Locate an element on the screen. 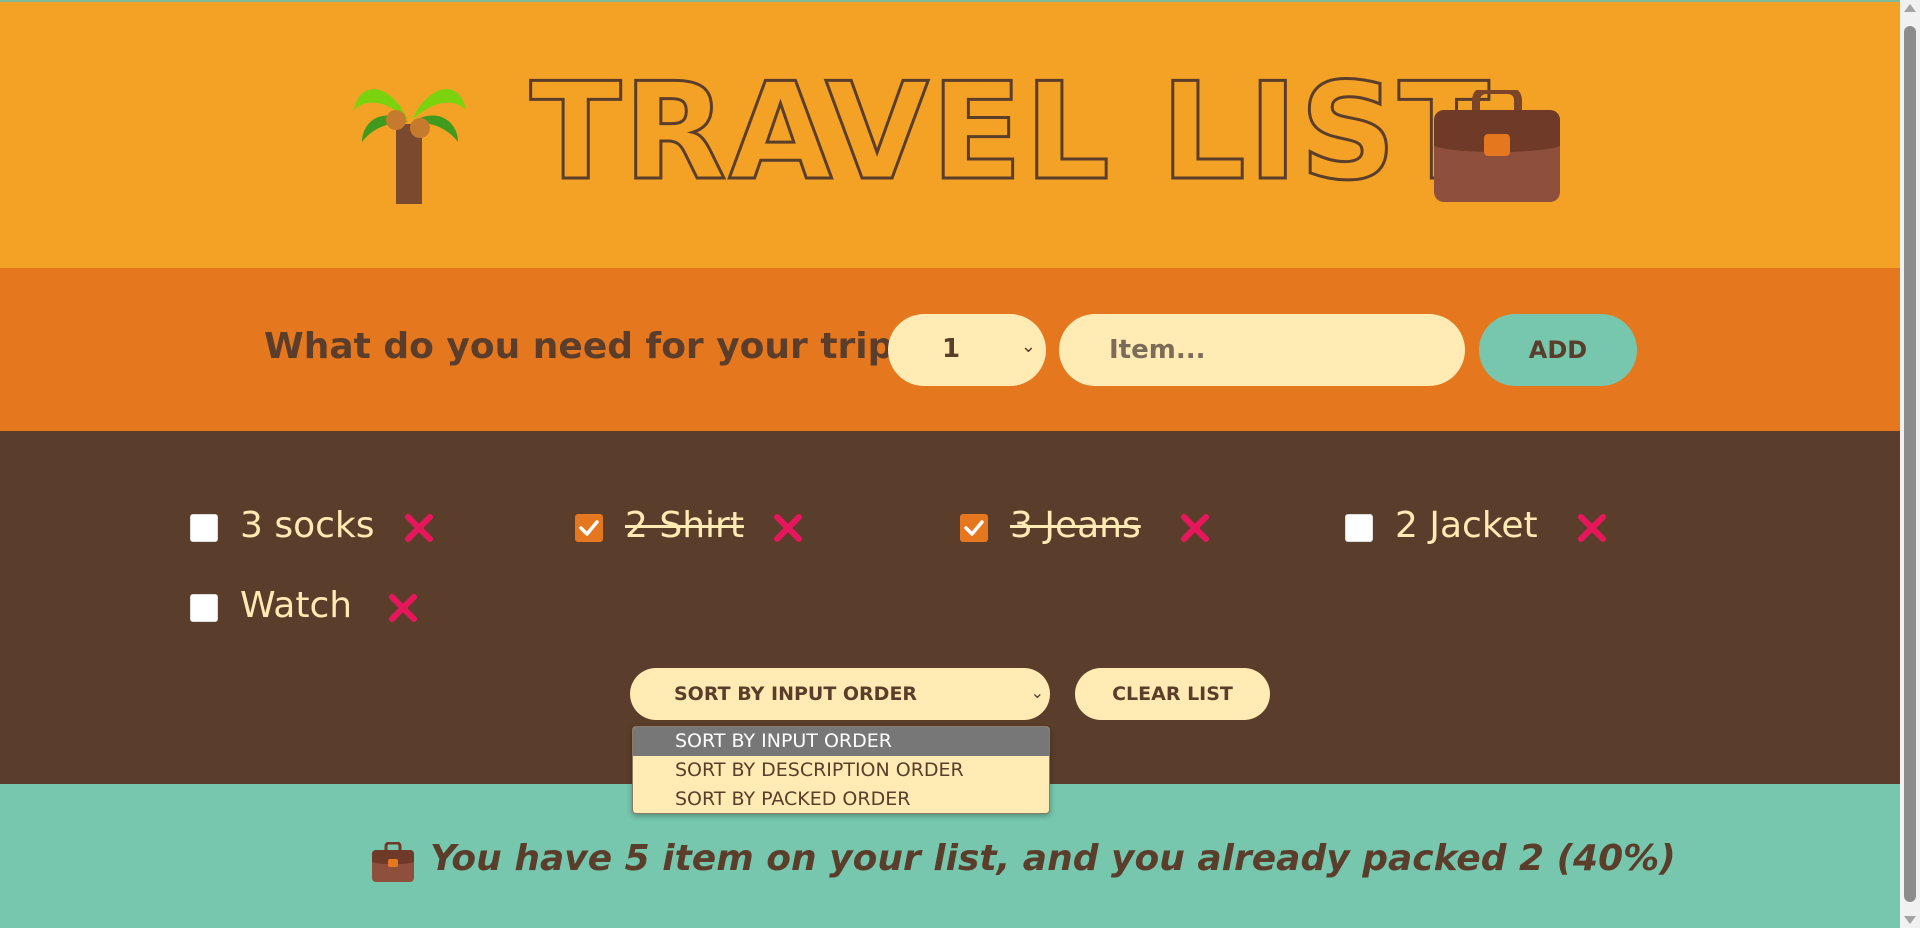 This screenshot has height=928, width=1920. app-title: TRAVEL LIST is located at coordinates (1010, 132).